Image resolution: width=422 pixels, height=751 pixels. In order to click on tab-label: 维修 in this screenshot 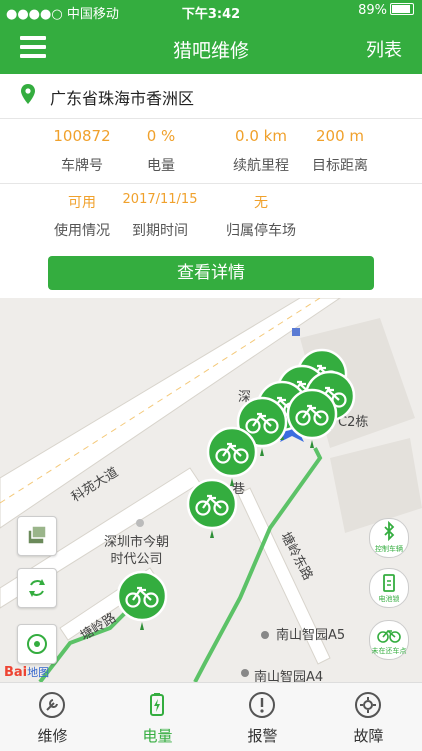, I will do `click(52, 736)`.